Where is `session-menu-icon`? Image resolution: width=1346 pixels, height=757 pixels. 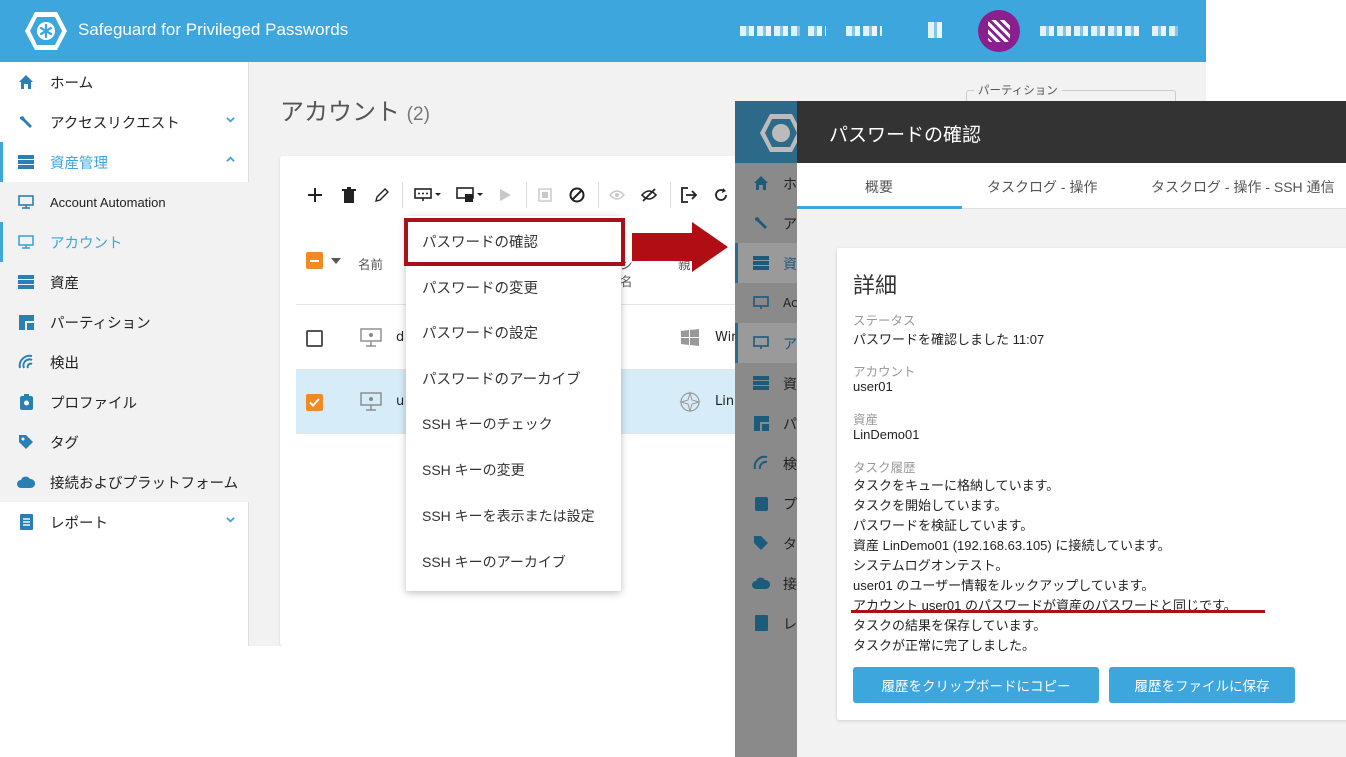
session-menu-icon is located at coordinates (470, 195).